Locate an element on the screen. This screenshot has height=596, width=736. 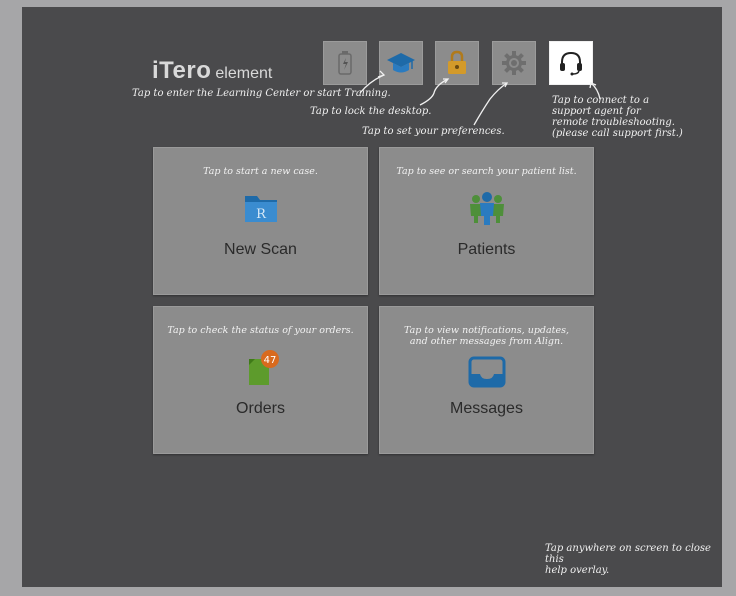
new-scan-tip: Tap to start a new case. is located at coordinates (260, 171).